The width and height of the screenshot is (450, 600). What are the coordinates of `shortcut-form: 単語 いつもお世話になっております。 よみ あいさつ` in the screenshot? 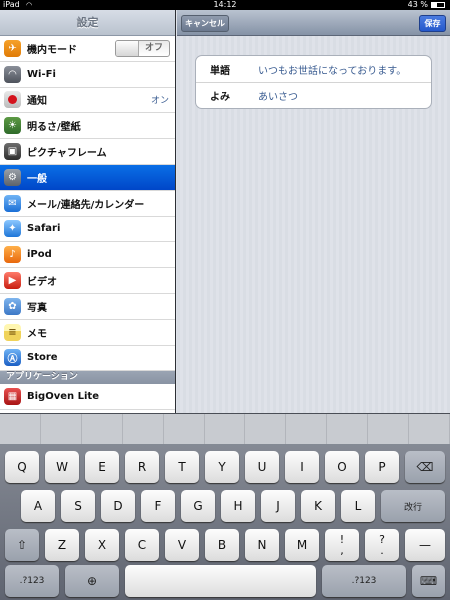 It's located at (313, 82).